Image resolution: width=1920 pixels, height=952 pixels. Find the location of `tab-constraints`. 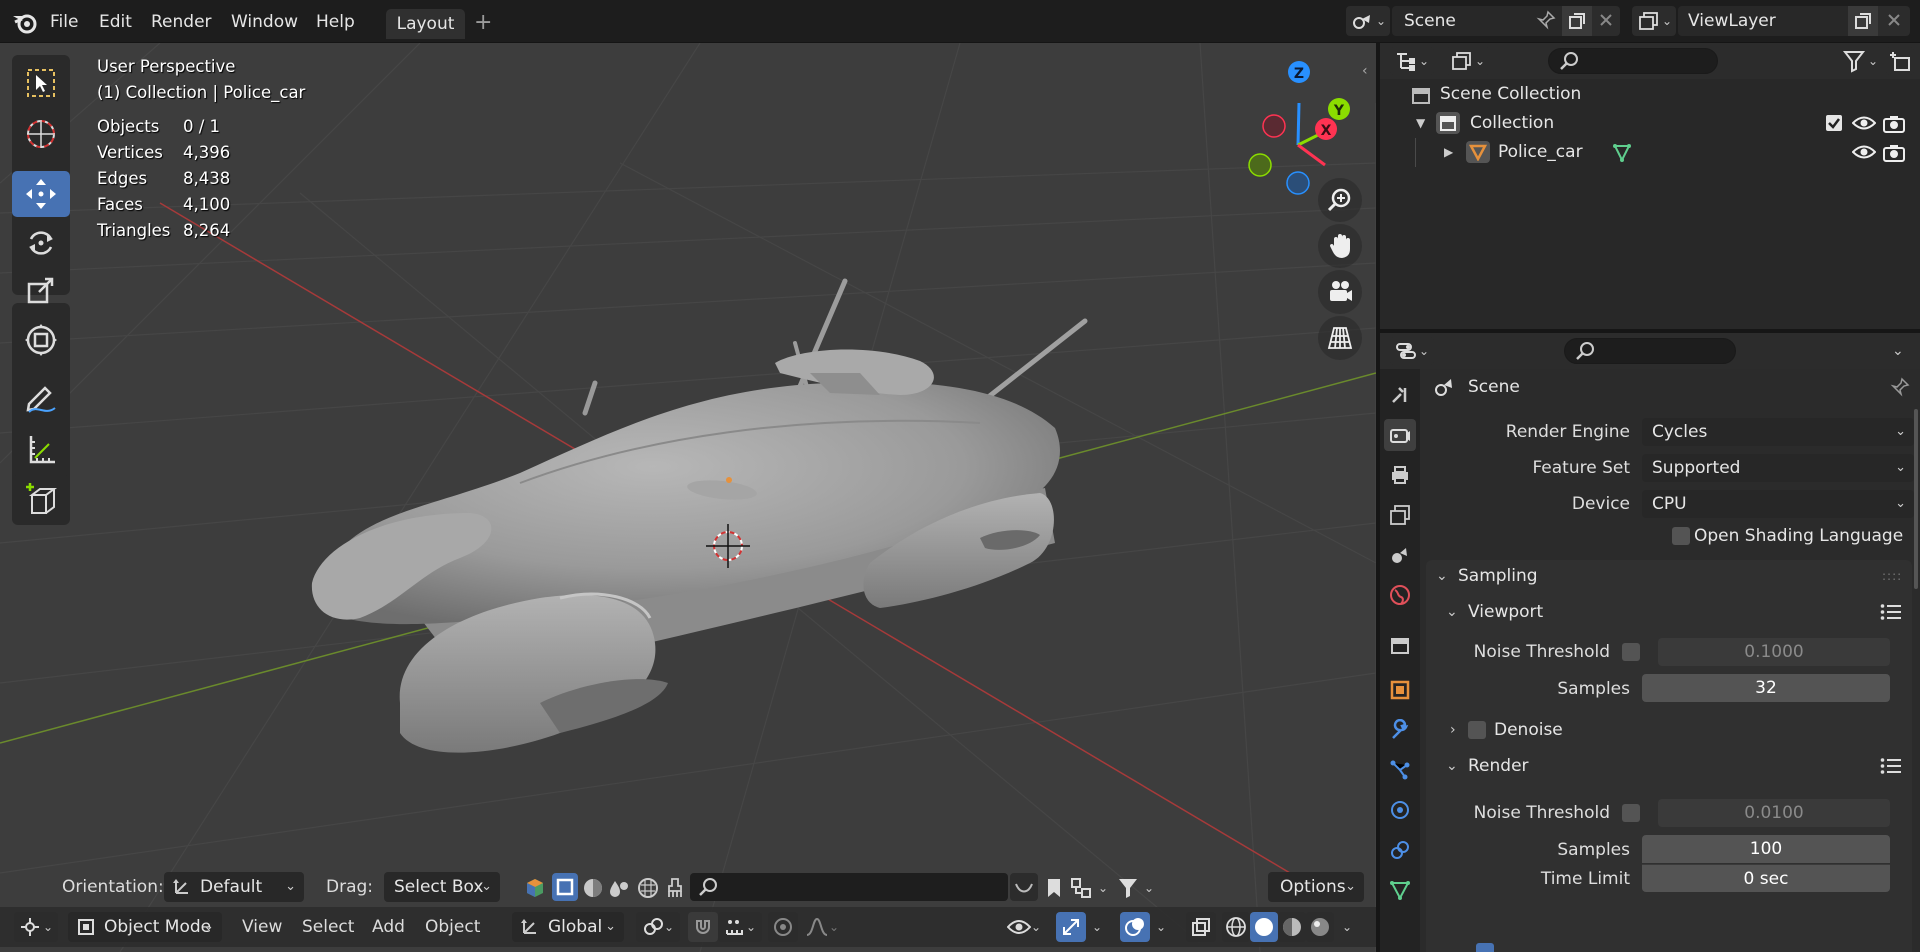

tab-constraints is located at coordinates (1400, 850).